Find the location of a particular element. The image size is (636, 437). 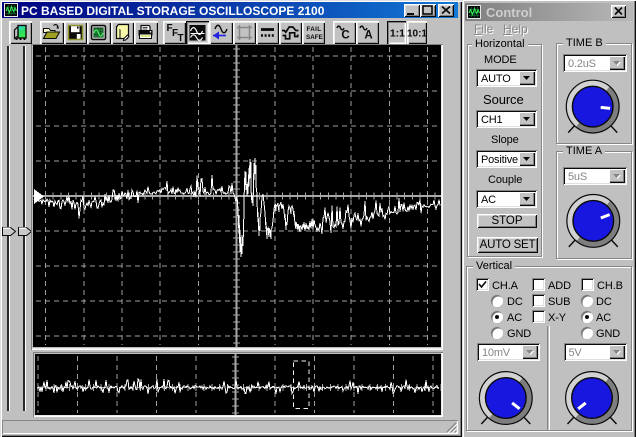

svg-text: C is located at coordinates (345, 35).